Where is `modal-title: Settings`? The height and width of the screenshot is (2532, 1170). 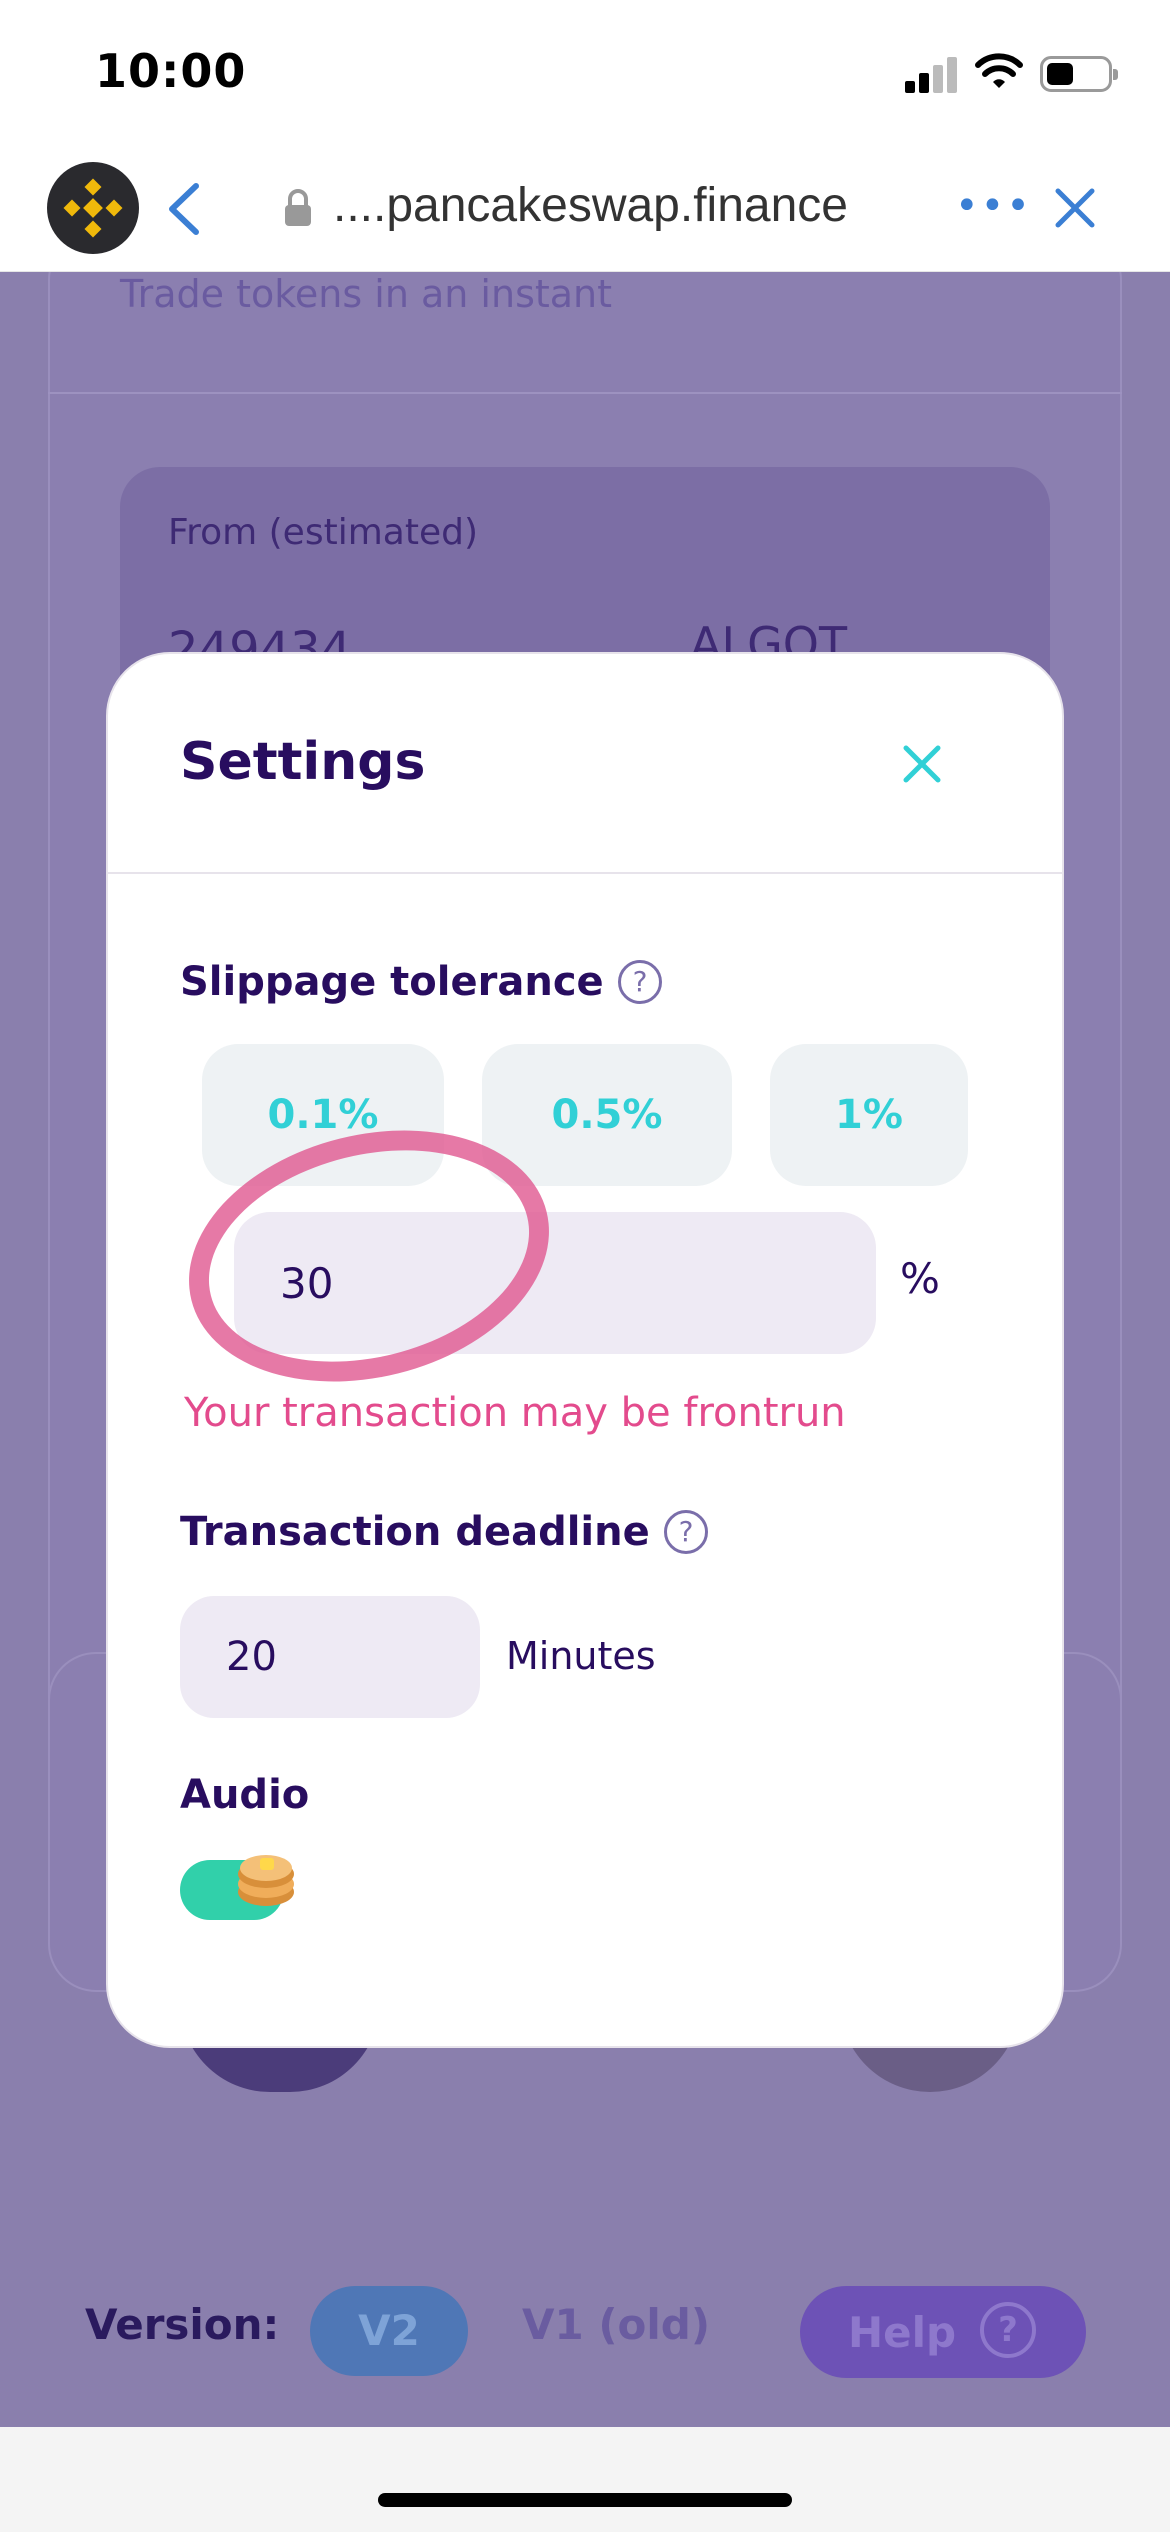 modal-title: Settings is located at coordinates (303, 762).